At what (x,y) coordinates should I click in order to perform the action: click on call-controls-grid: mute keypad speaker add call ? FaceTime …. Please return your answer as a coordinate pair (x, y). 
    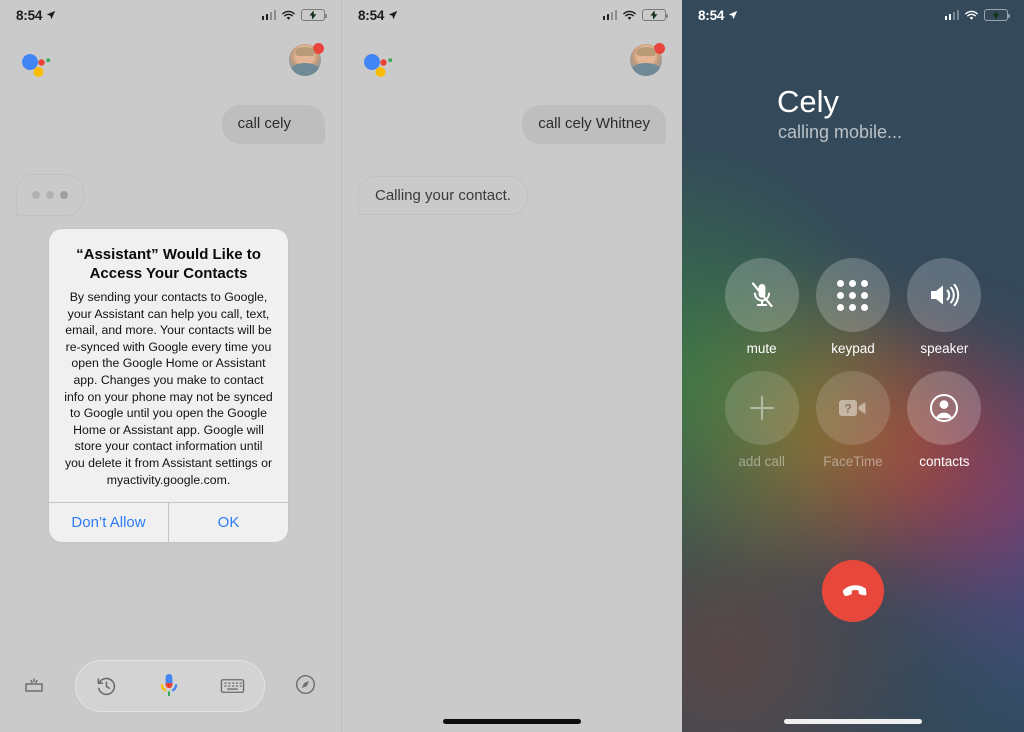
    Looking at the image, I should click on (853, 363).